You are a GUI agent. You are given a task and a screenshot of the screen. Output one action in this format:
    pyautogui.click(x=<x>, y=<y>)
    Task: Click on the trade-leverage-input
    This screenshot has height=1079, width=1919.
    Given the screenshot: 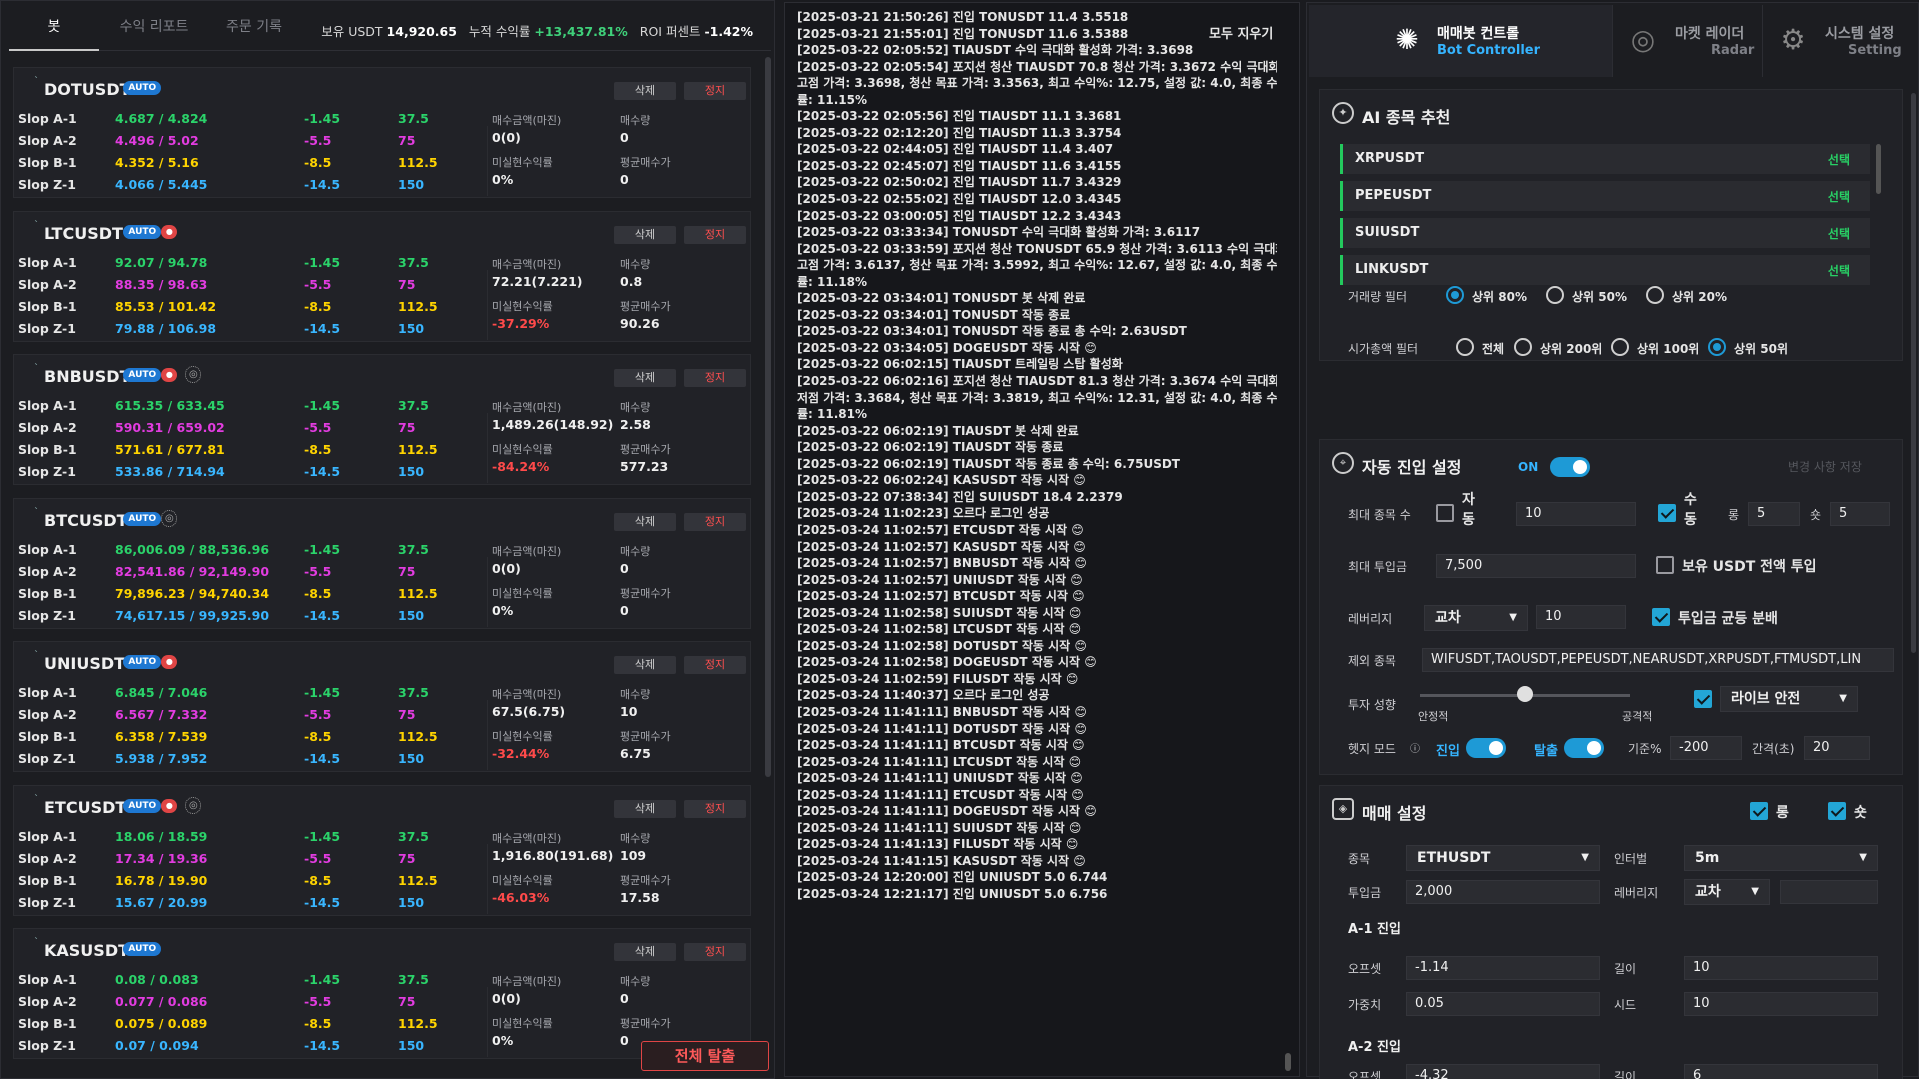 What is the action you would take?
    pyautogui.click(x=1829, y=892)
    